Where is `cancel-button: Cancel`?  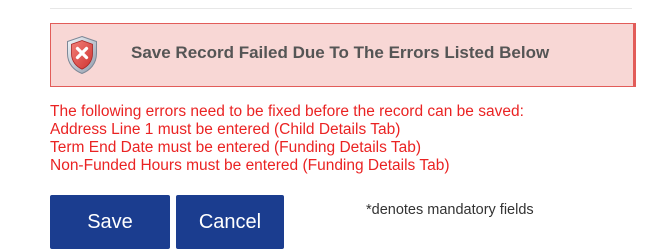
cancel-button: Cancel is located at coordinates (230, 222).